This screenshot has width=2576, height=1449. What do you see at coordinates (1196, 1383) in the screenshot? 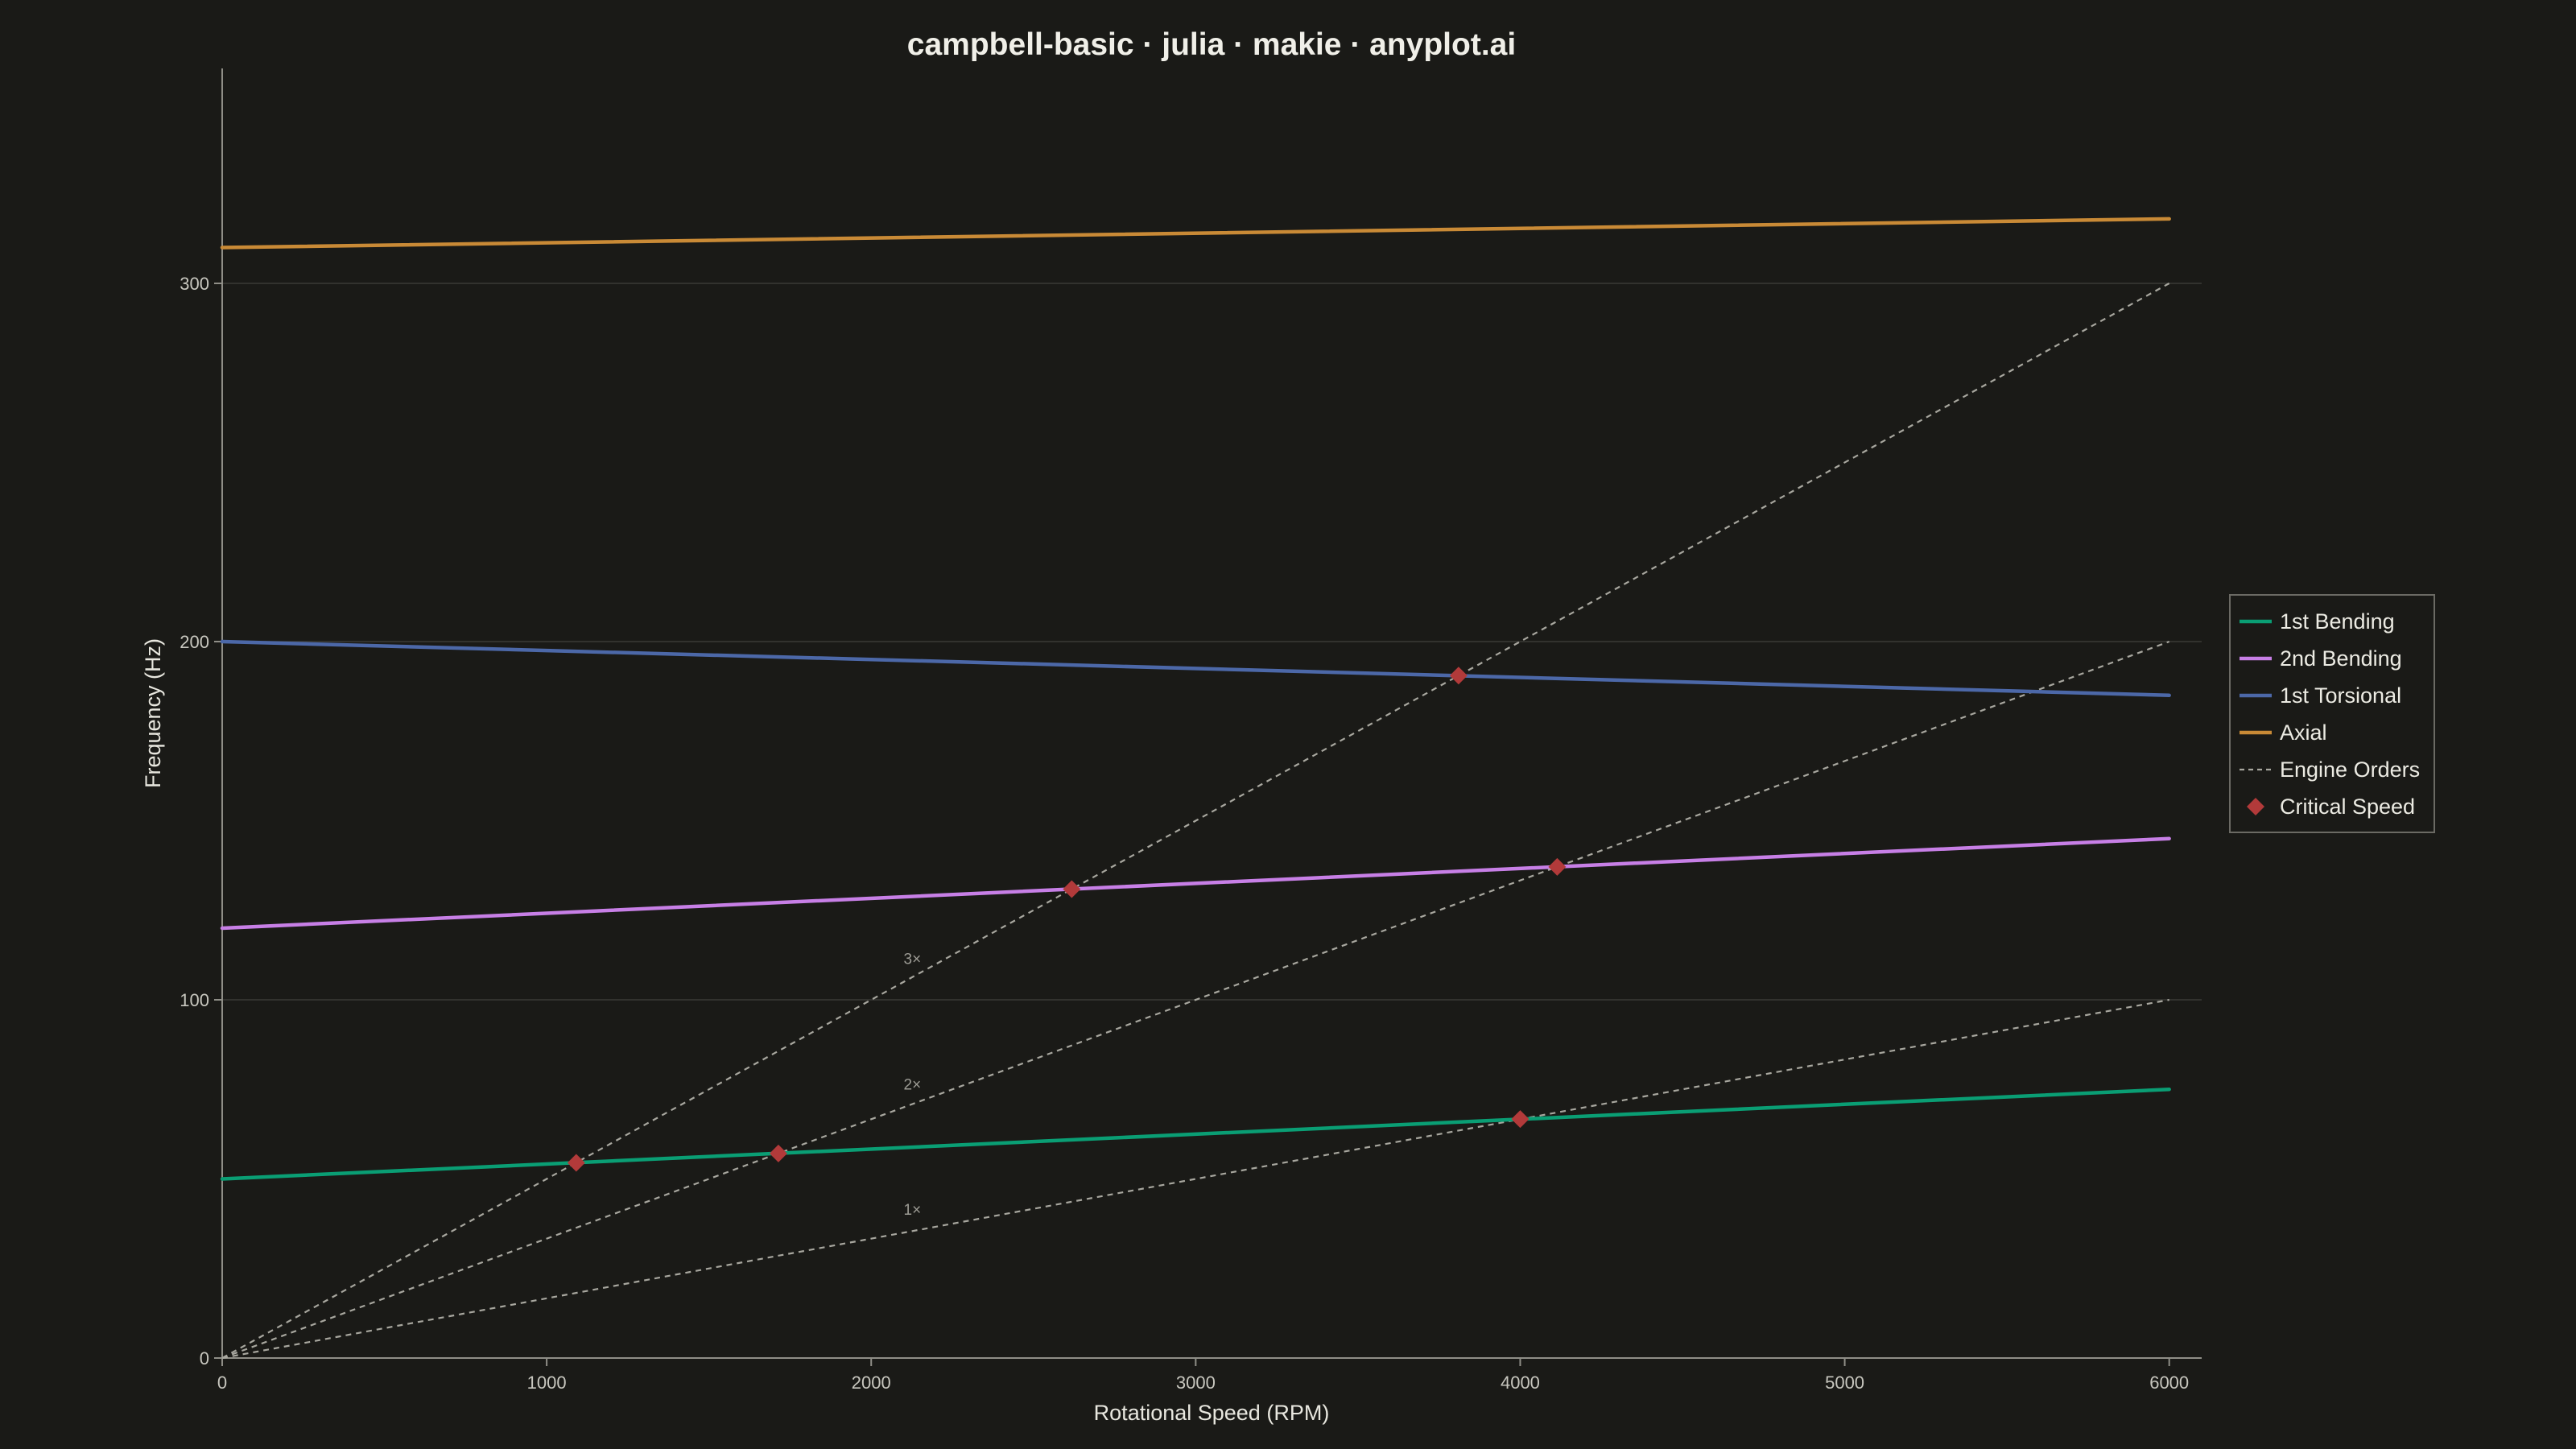
I see `x-tick-label: 3000` at bounding box center [1196, 1383].